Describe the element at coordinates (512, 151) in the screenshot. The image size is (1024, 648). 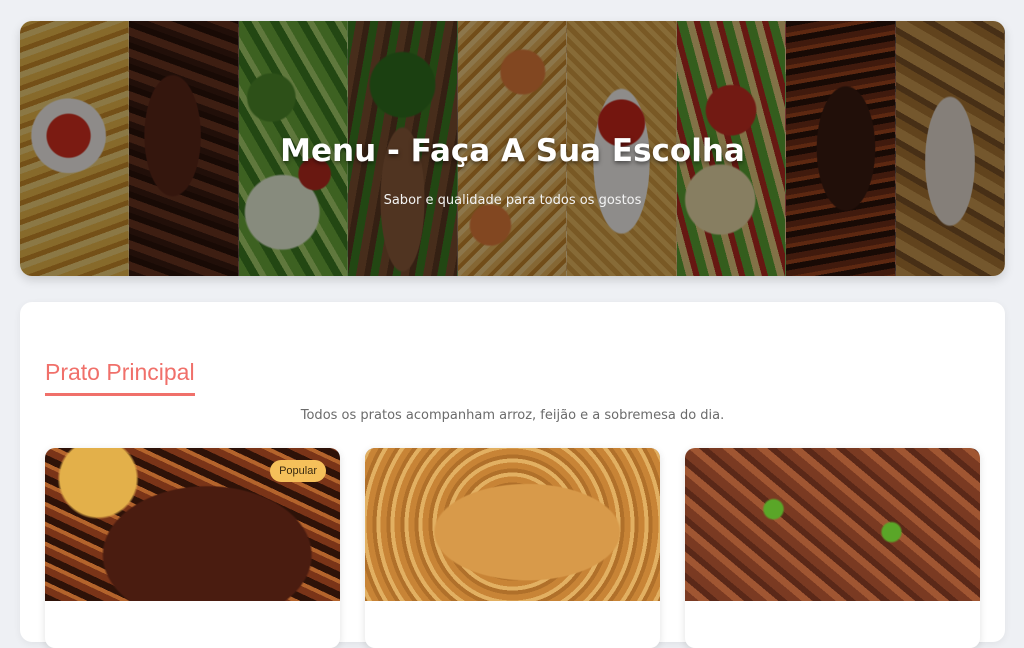
I see `hero-title: Menu - Faça A Sua Escolha` at that location.